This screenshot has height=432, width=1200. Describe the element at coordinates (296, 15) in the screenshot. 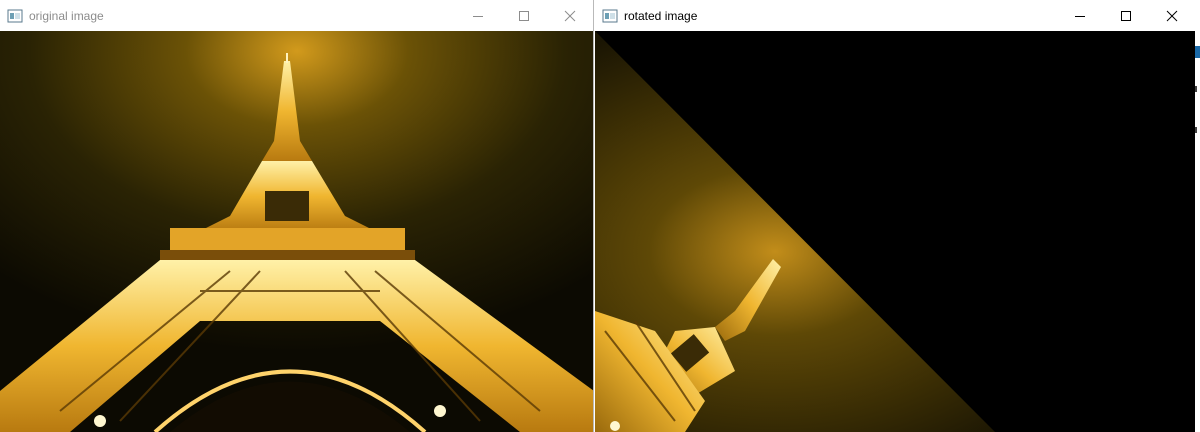

I see `titlebar: original image` at that location.